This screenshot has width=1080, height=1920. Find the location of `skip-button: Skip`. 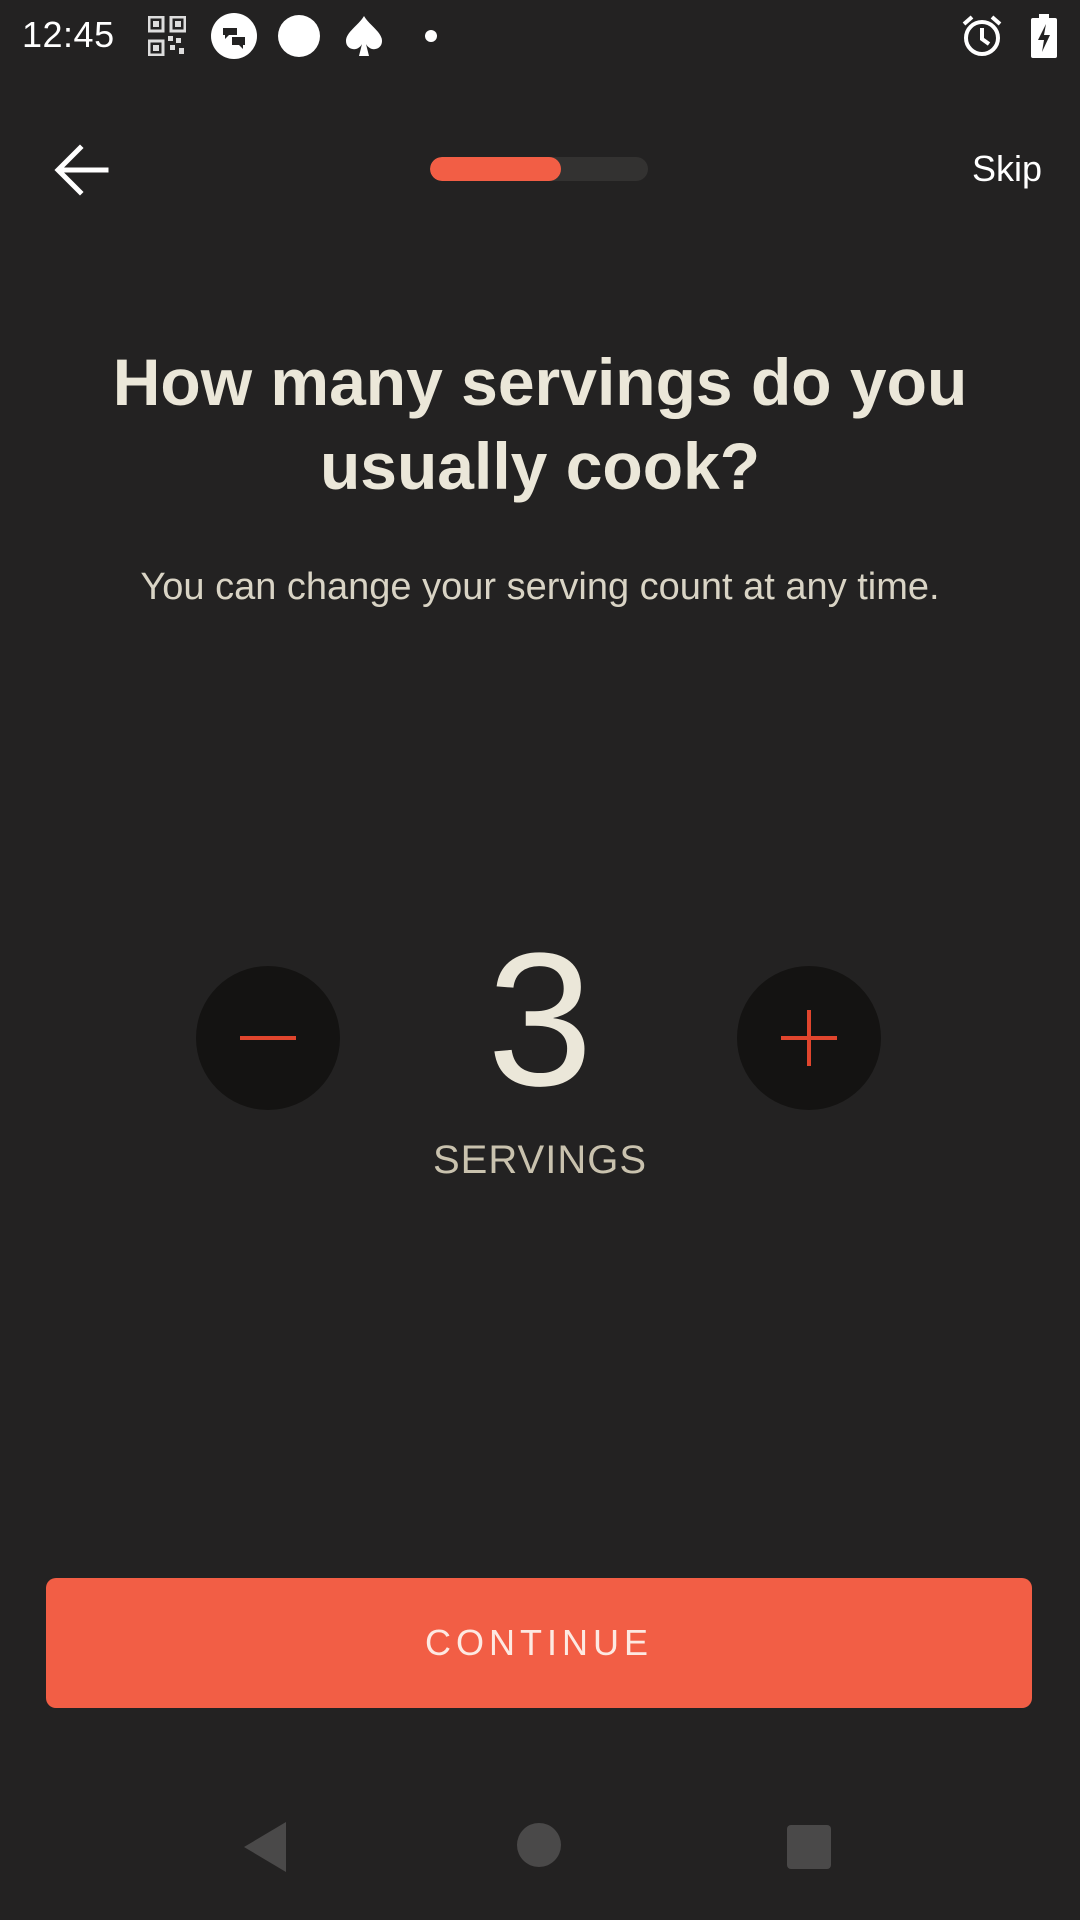

skip-button: Skip is located at coordinates (1007, 169).